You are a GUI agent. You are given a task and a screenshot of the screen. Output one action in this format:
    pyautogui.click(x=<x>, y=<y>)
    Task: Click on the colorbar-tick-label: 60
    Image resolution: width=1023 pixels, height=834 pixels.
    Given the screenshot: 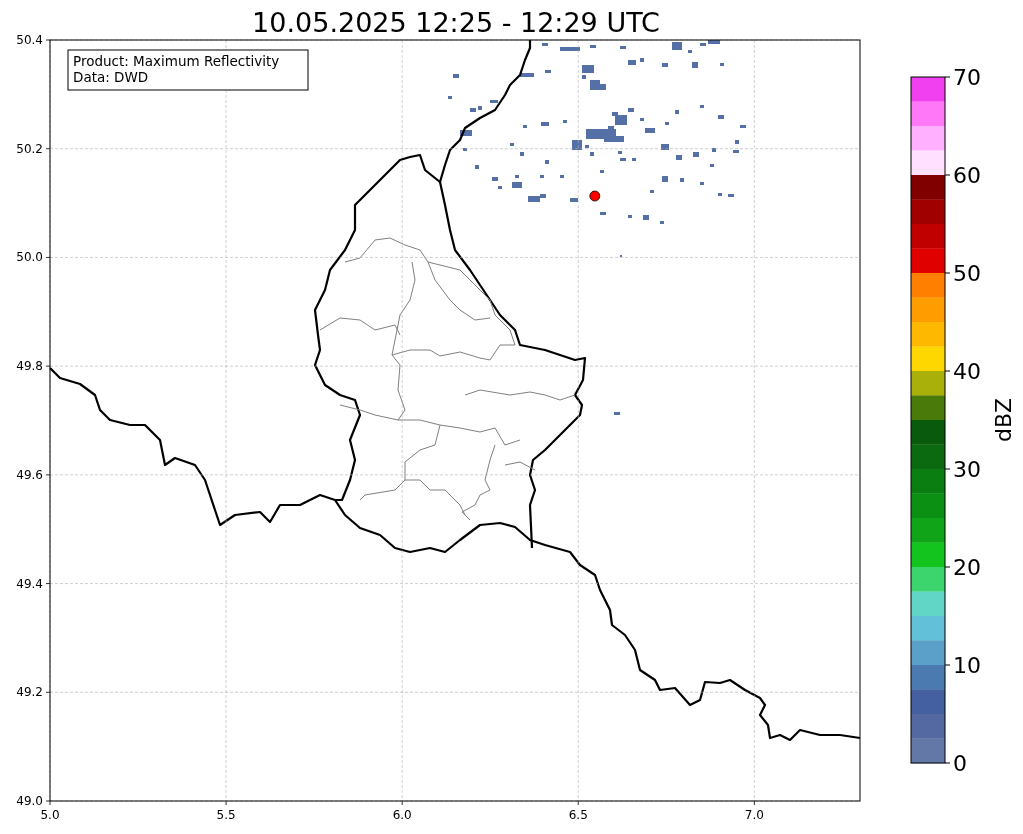 What is the action you would take?
    pyautogui.click(x=967, y=175)
    